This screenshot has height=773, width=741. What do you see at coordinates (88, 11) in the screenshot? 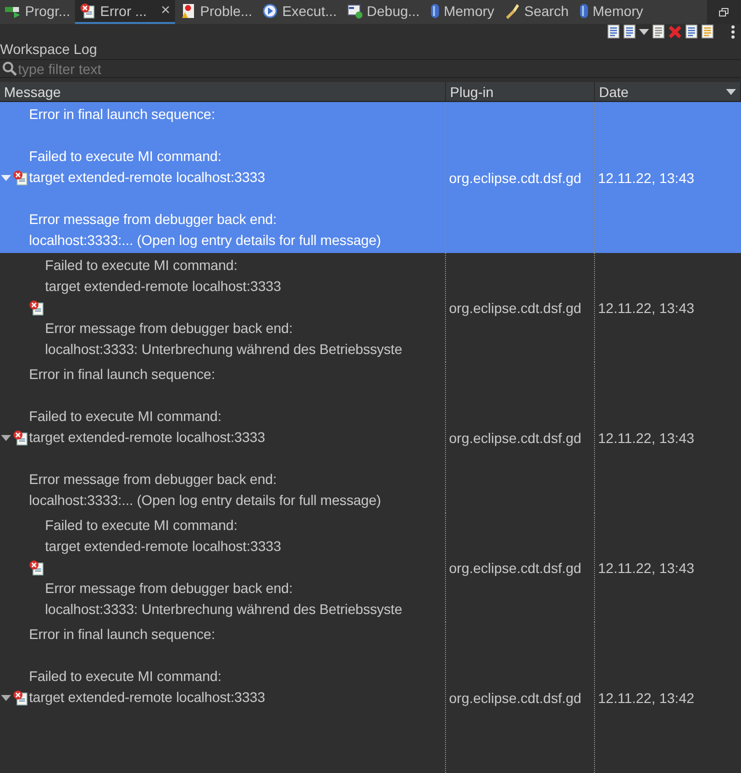
I see `error-log-icon` at bounding box center [88, 11].